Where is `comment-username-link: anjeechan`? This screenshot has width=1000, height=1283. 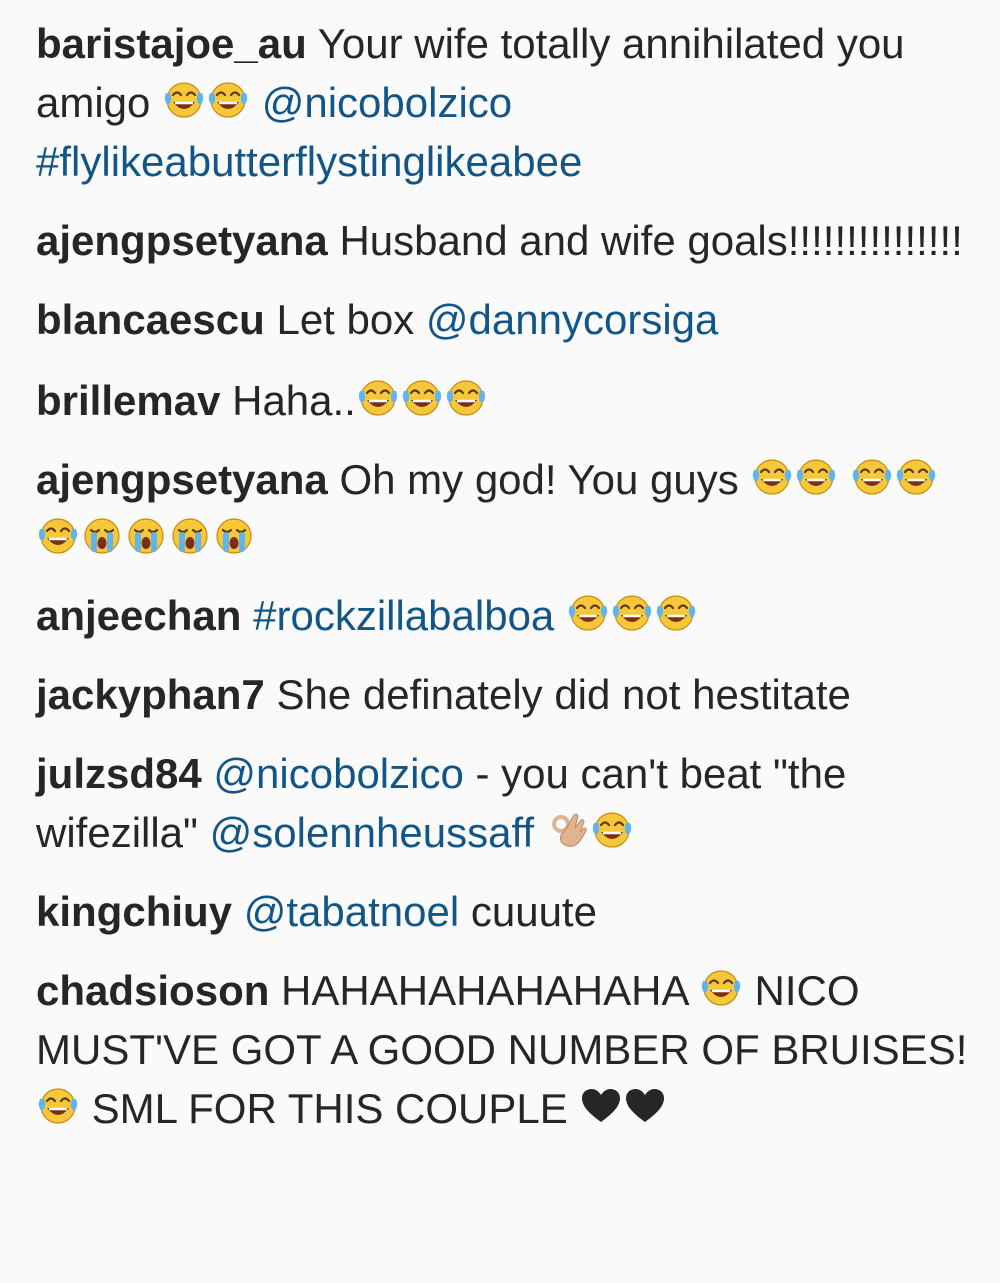 comment-username-link: anjeechan is located at coordinates (138, 615).